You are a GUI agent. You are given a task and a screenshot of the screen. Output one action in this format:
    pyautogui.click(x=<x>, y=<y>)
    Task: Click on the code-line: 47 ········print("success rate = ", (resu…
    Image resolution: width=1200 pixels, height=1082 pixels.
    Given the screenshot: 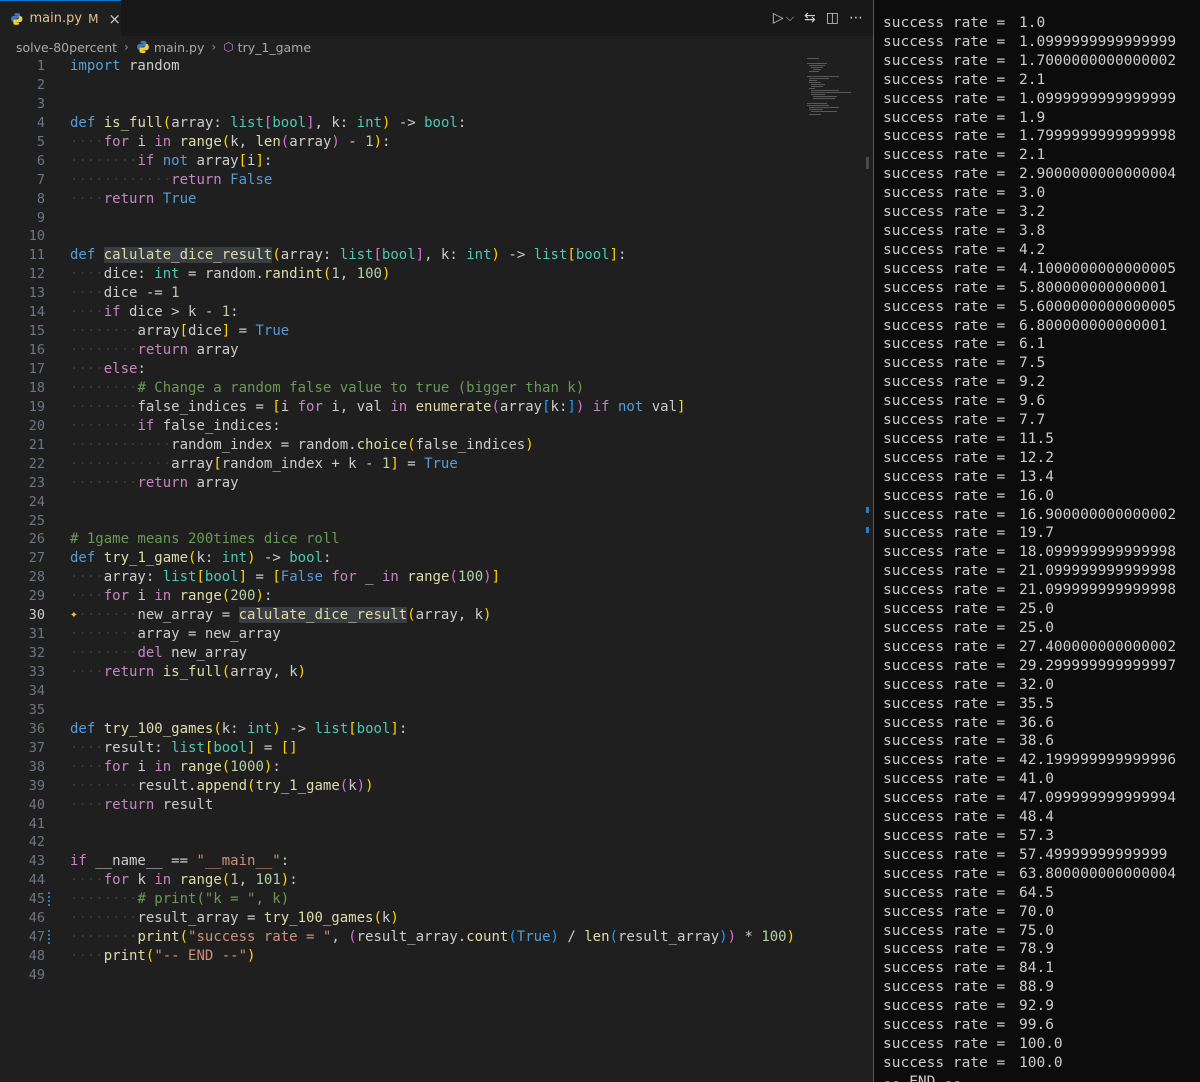 What is the action you would take?
    pyautogui.click(x=400, y=937)
    